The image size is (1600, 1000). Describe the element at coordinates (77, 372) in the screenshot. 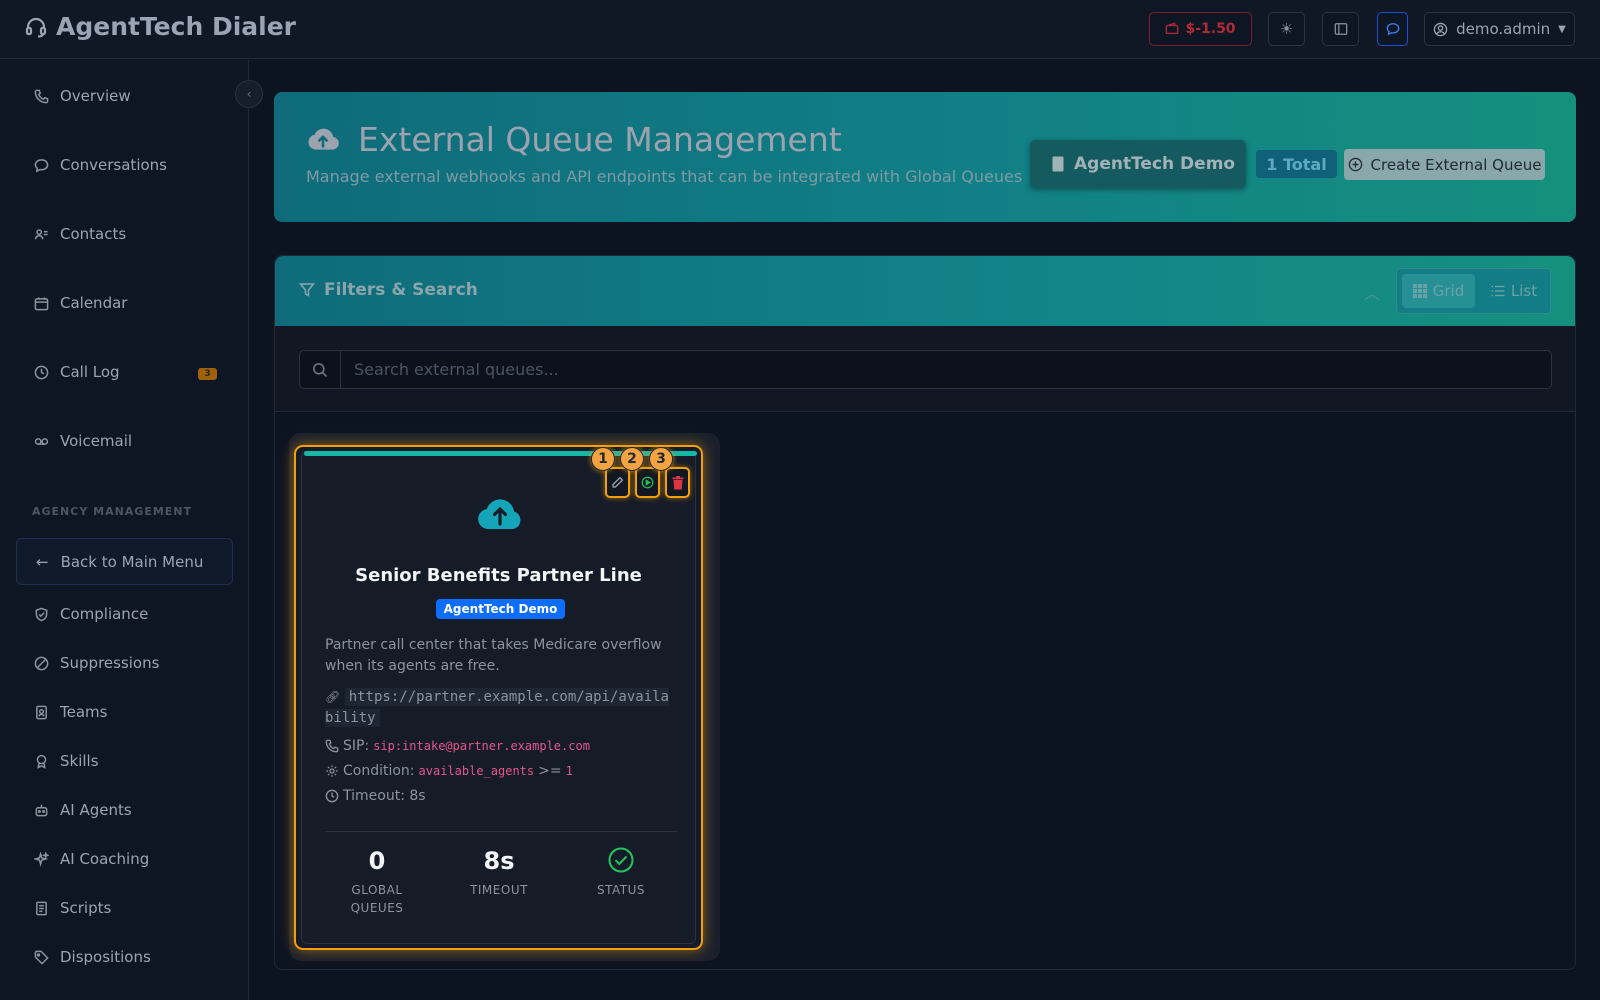

I see `sidebar-item-call-log: Call Log` at that location.